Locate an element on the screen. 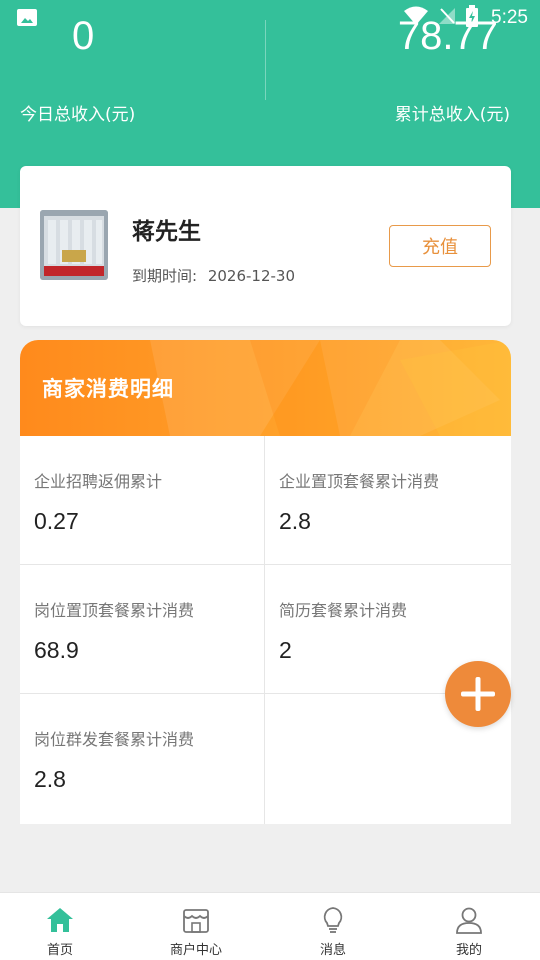  nav-item-mine: 我的 is located at coordinates (469, 926).